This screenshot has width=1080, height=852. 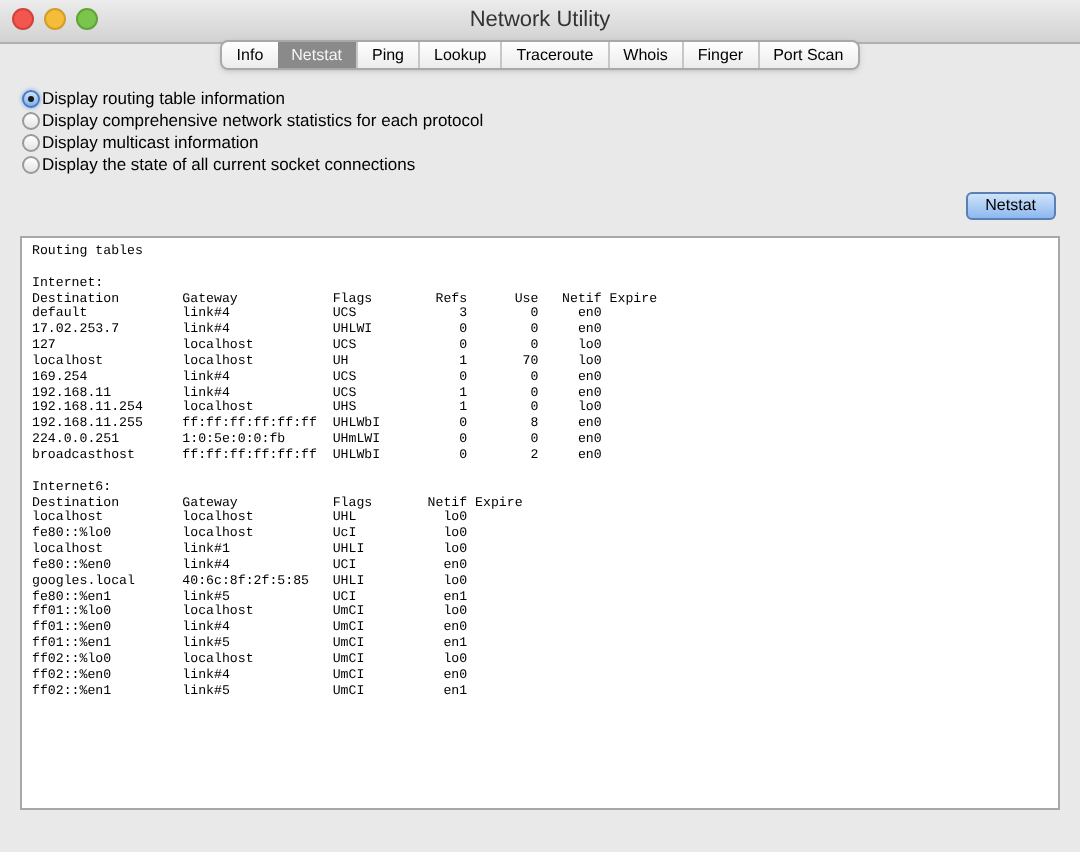 What do you see at coordinates (250, 55) in the screenshot?
I see `tab: Info` at bounding box center [250, 55].